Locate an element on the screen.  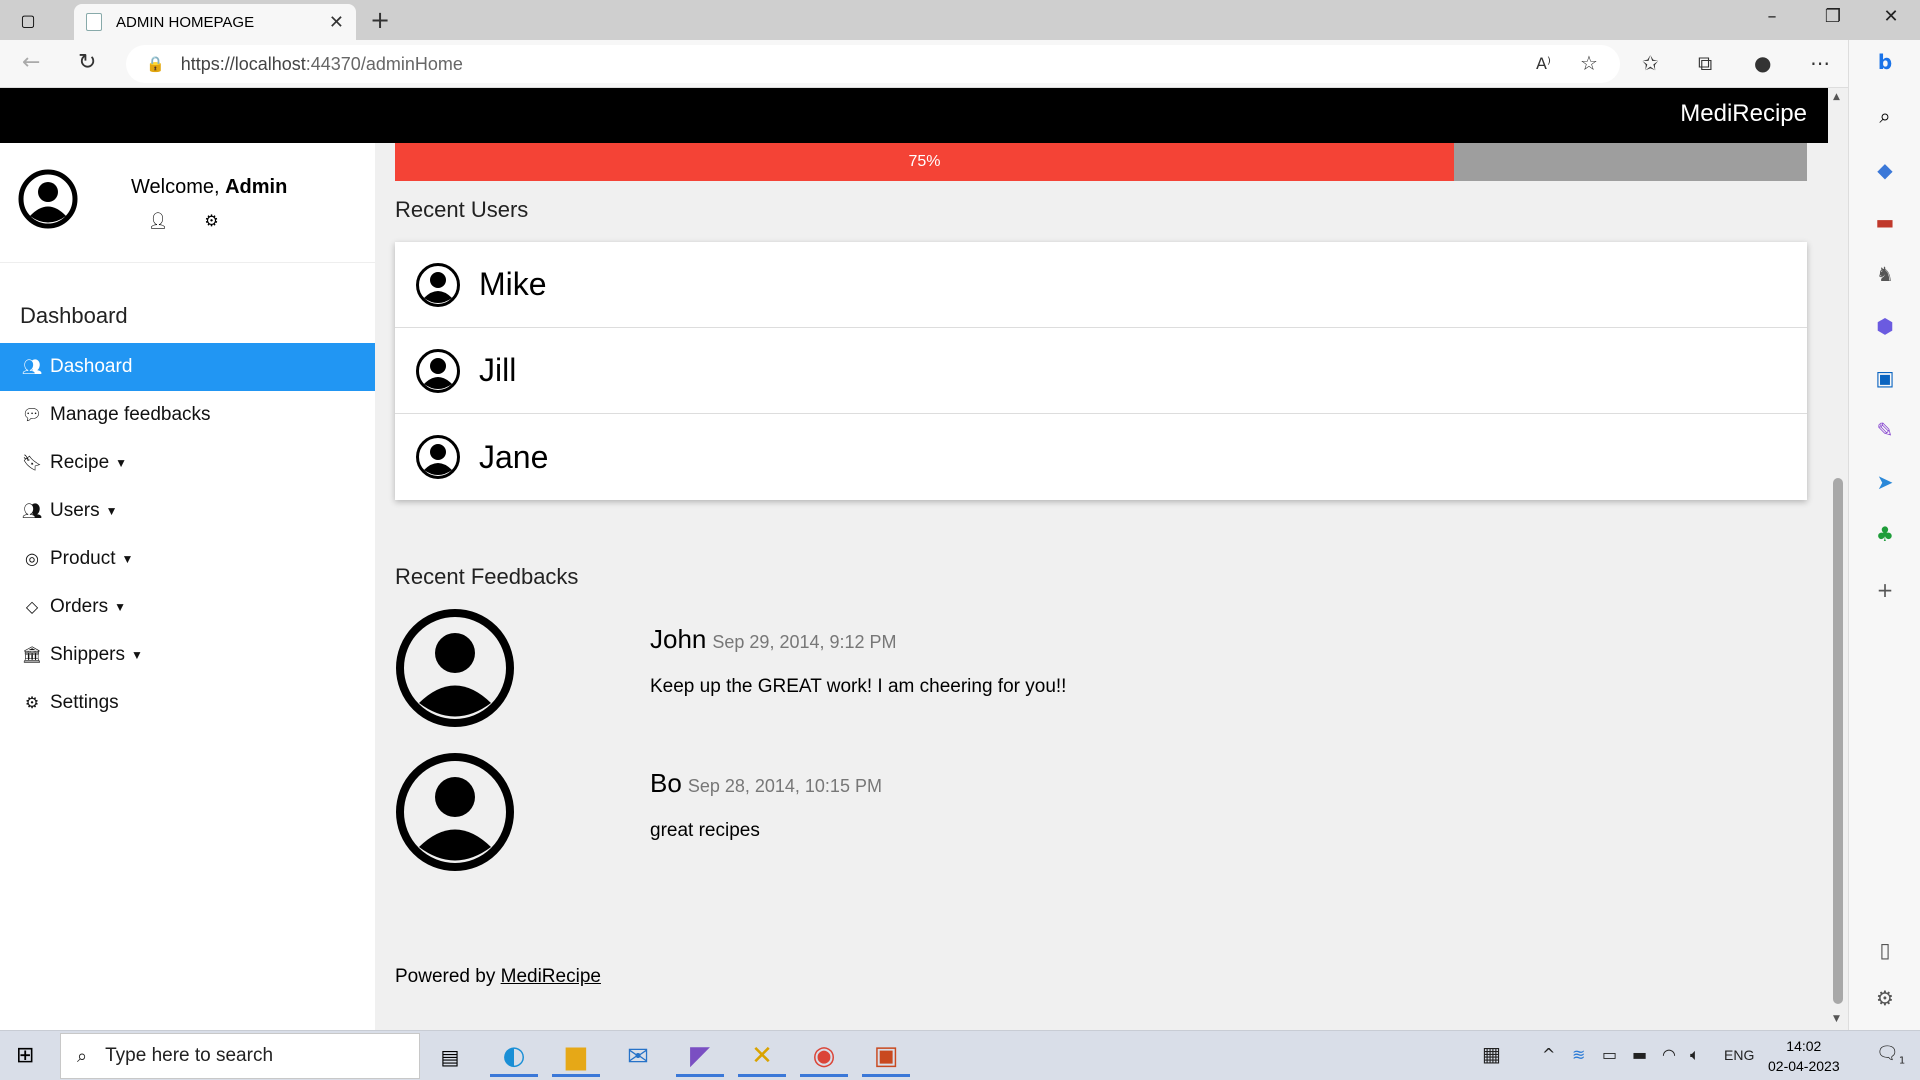
user-name: Jane is located at coordinates (514, 456).